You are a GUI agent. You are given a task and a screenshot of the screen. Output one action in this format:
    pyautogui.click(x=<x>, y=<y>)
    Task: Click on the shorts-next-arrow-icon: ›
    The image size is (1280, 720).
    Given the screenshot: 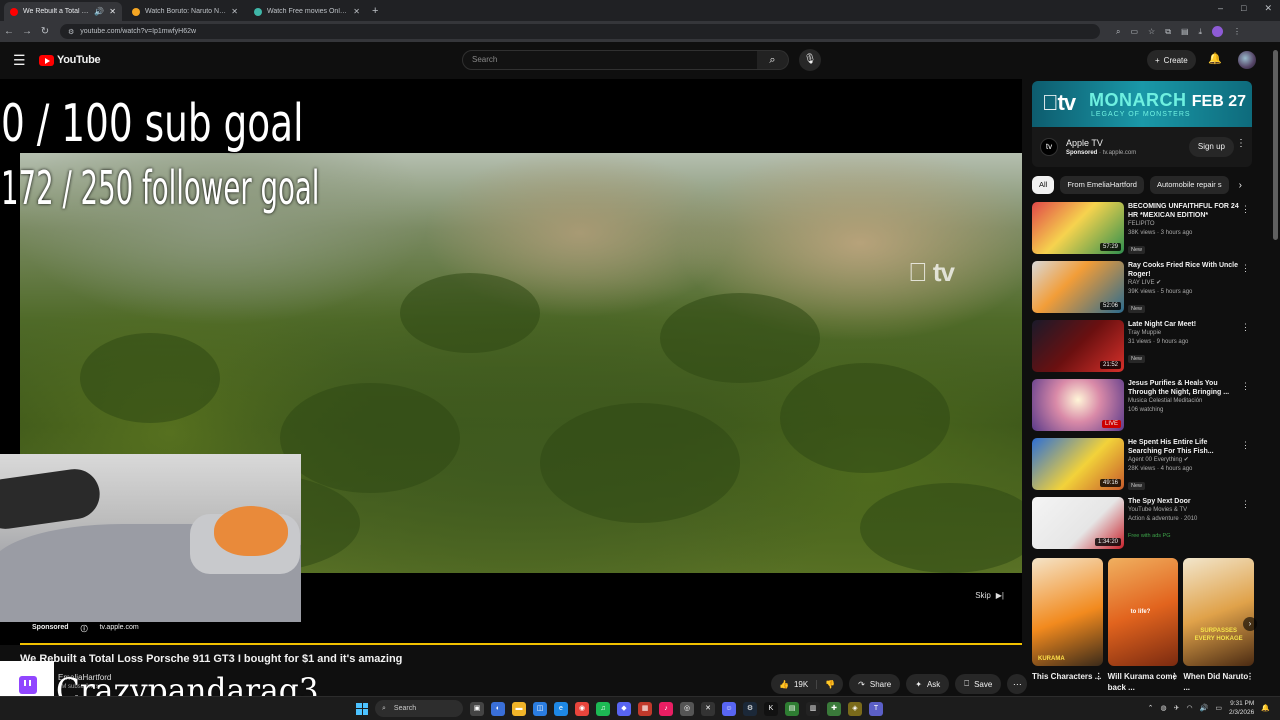 What is the action you would take?
    pyautogui.click(x=1250, y=624)
    